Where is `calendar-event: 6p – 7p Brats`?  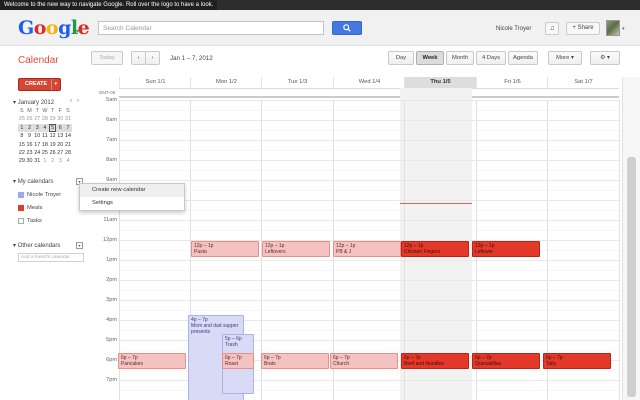
calendar-event: 6p – 7p Brats is located at coordinates (295, 361).